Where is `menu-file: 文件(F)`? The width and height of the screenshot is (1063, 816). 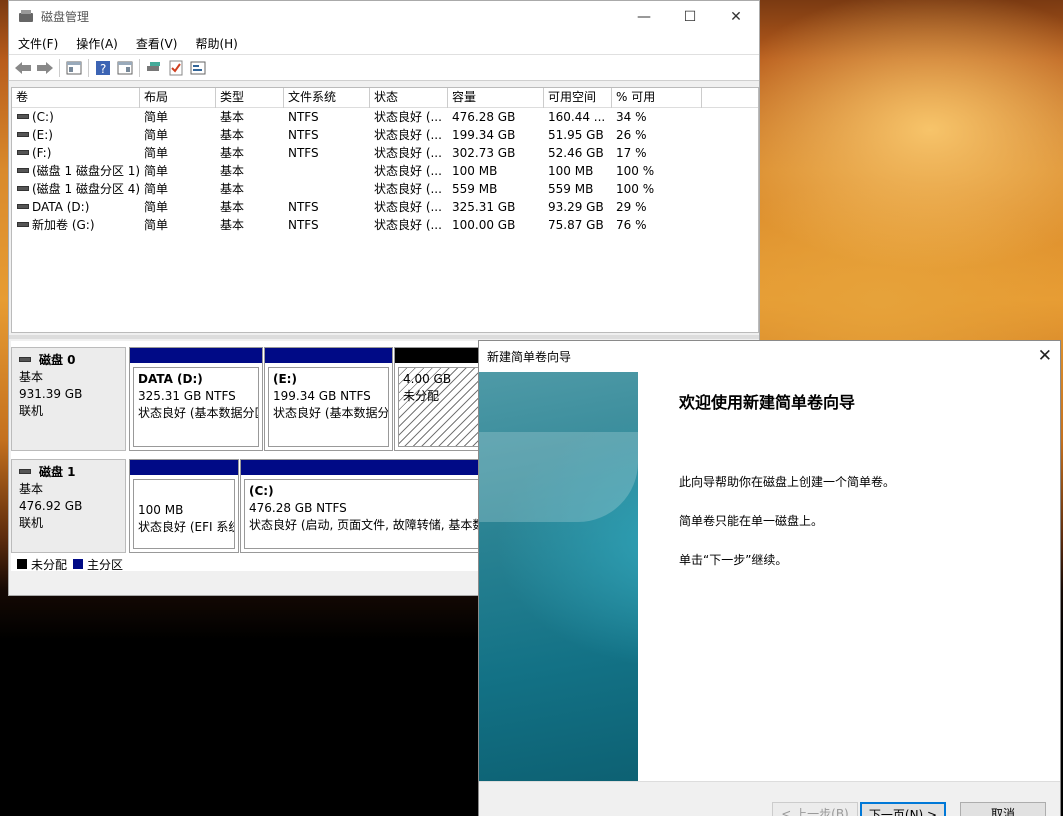 menu-file: 文件(F) is located at coordinates (38, 43).